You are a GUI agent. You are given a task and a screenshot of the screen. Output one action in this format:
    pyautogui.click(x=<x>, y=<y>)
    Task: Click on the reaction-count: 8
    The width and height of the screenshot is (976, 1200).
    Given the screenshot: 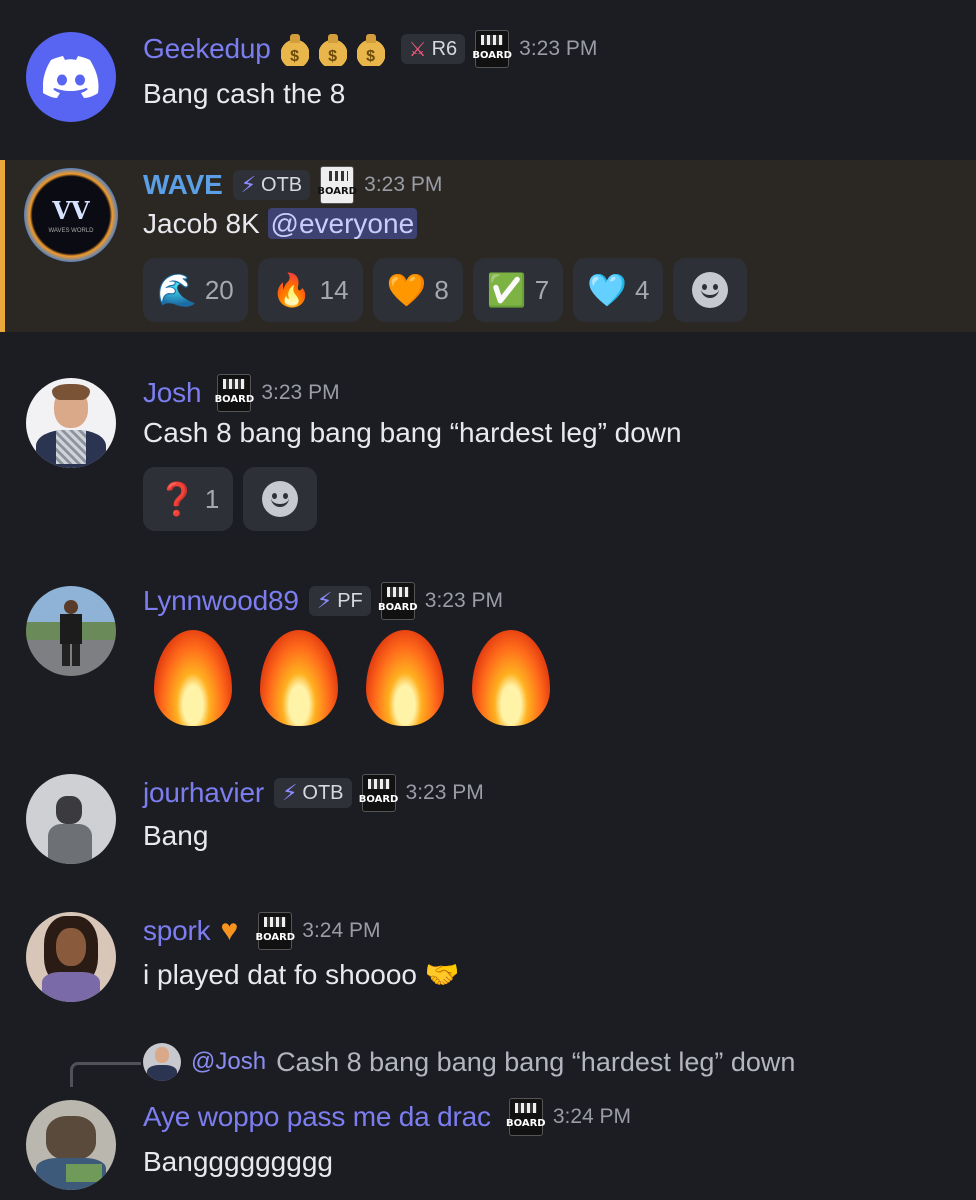 What is the action you would take?
    pyautogui.click(x=441, y=289)
    